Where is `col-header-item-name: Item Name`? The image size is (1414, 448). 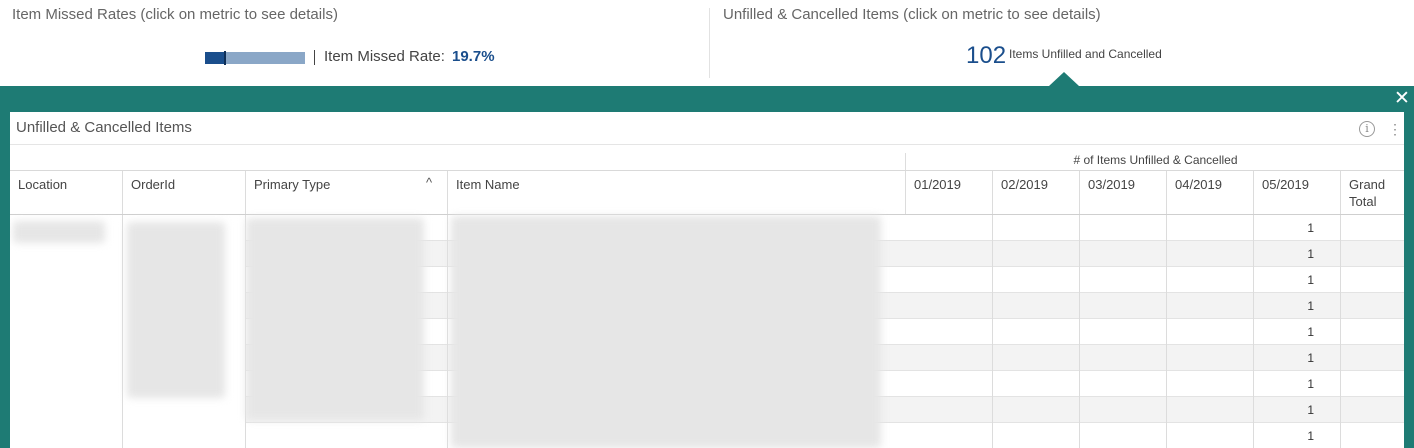 col-header-item-name: Item Name is located at coordinates (488, 184).